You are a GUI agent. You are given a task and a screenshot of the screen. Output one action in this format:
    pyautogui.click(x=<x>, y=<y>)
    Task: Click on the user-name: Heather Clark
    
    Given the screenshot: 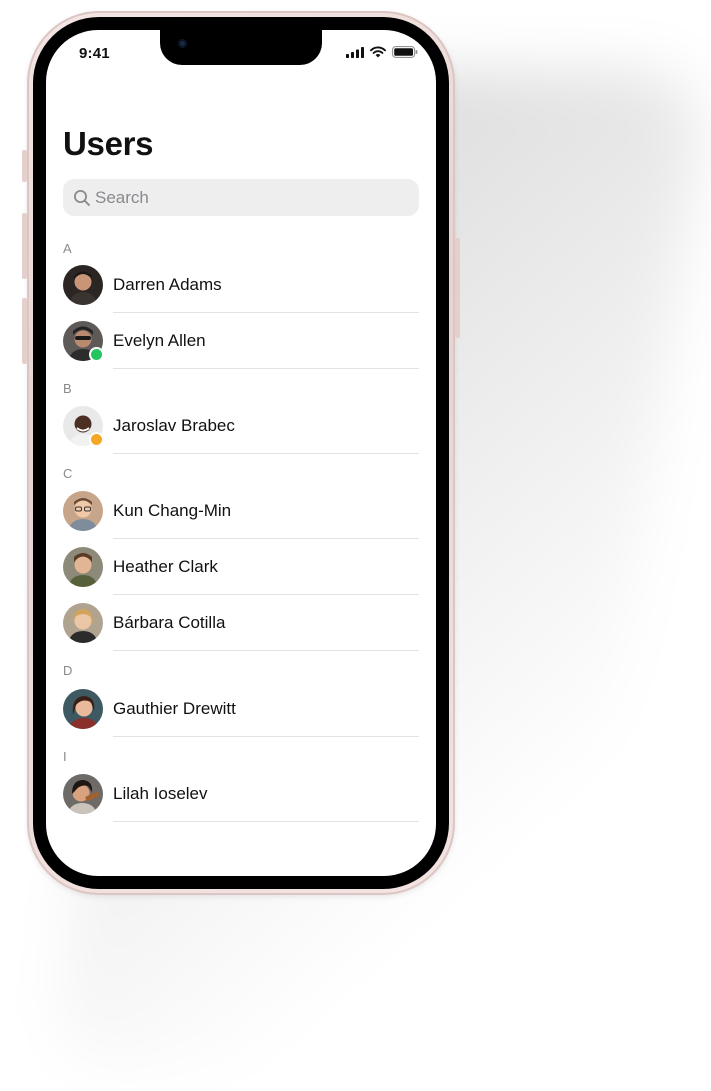 What is the action you would take?
    pyautogui.click(x=165, y=566)
    